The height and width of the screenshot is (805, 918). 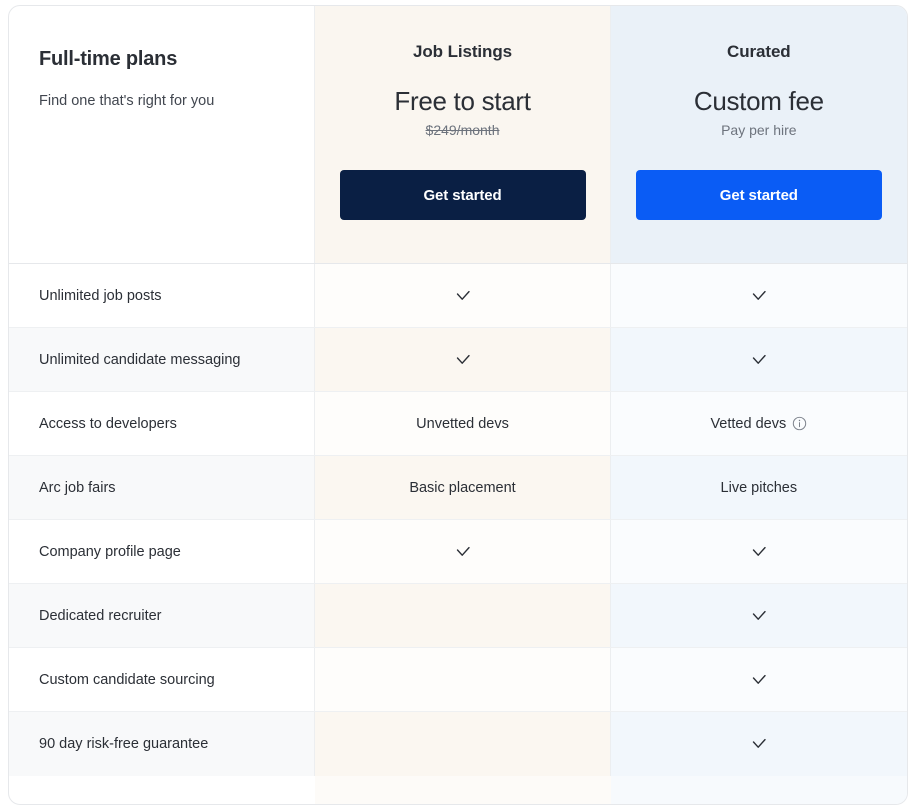 What do you see at coordinates (759, 130) in the screenshot?
I see `plan-note-curated: Pay per hire` at bounding box center [759, 130].